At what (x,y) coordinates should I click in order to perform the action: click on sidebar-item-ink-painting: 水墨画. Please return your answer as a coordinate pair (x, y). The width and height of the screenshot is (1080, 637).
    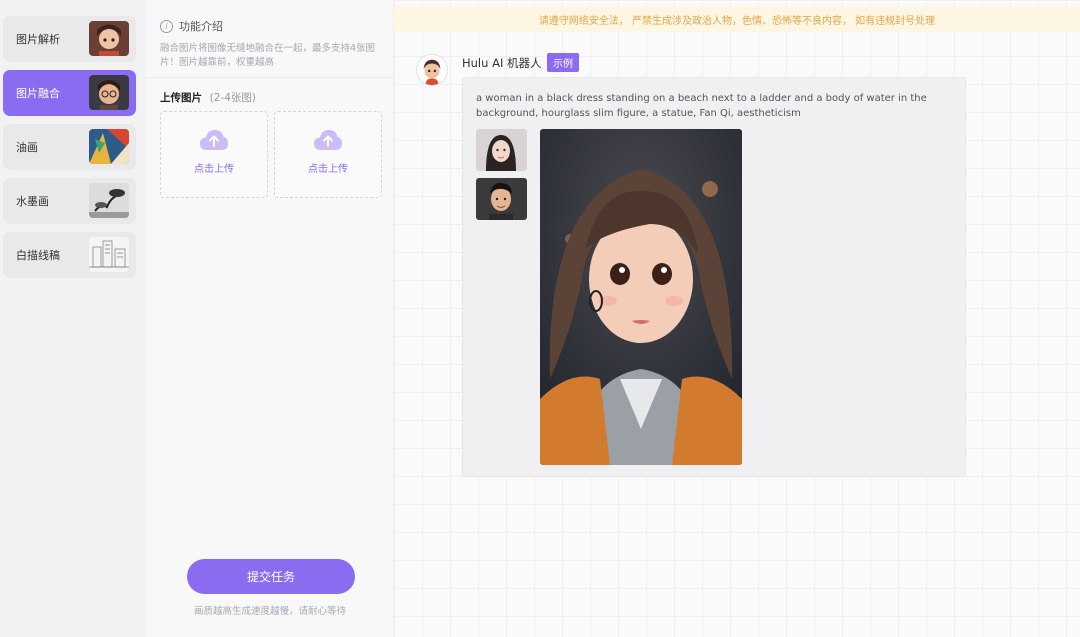
    Looking at the image, I should click on (69, 201).